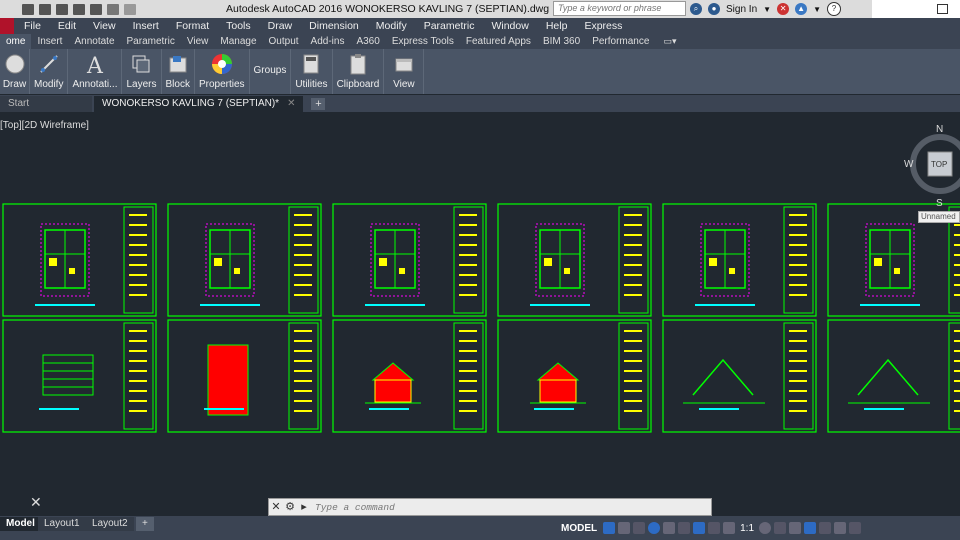 This screenshot has height=540, width=960. I want to click on viewcube-north: N, so click(939, 129).